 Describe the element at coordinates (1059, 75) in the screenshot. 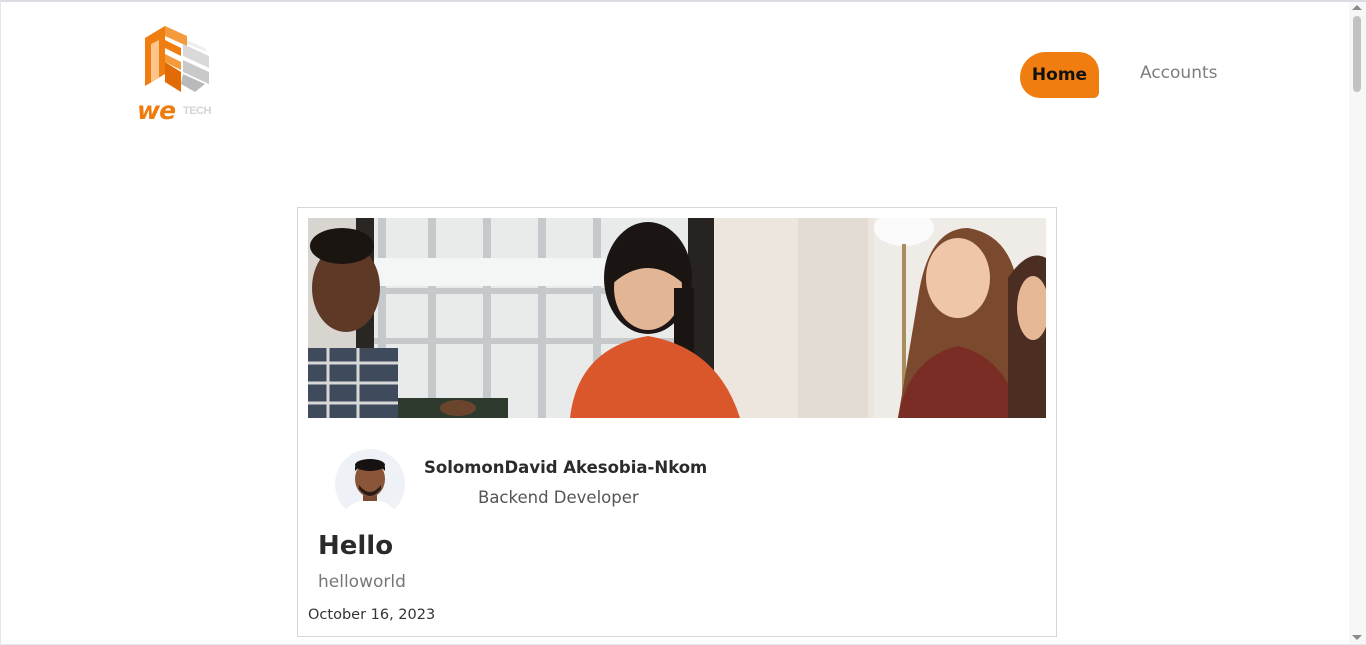

I see `nav-home-button: Home` at that location.